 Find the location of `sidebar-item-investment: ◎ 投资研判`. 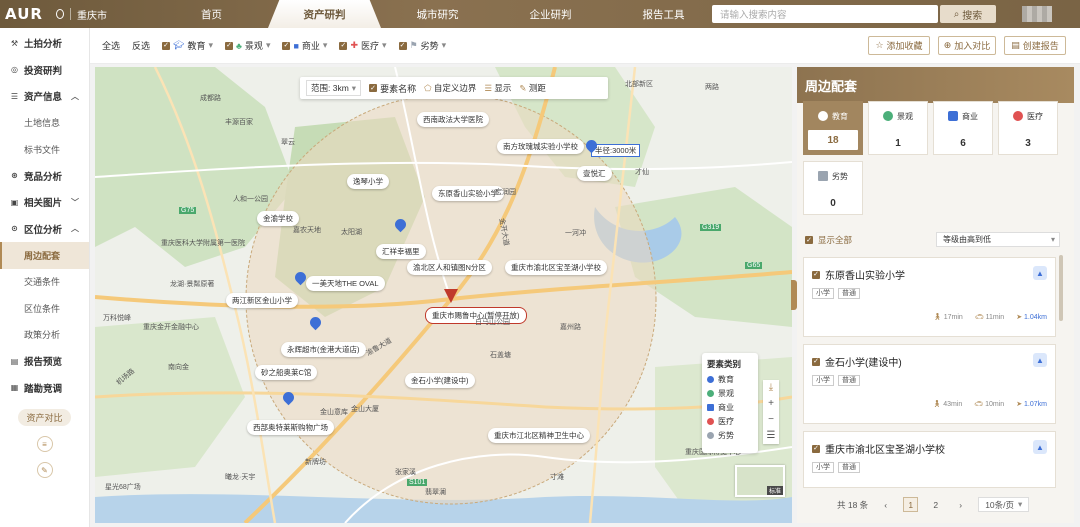

sidebar-item-investment: ◎ 投资研判 is located at coordinates (44, 70).